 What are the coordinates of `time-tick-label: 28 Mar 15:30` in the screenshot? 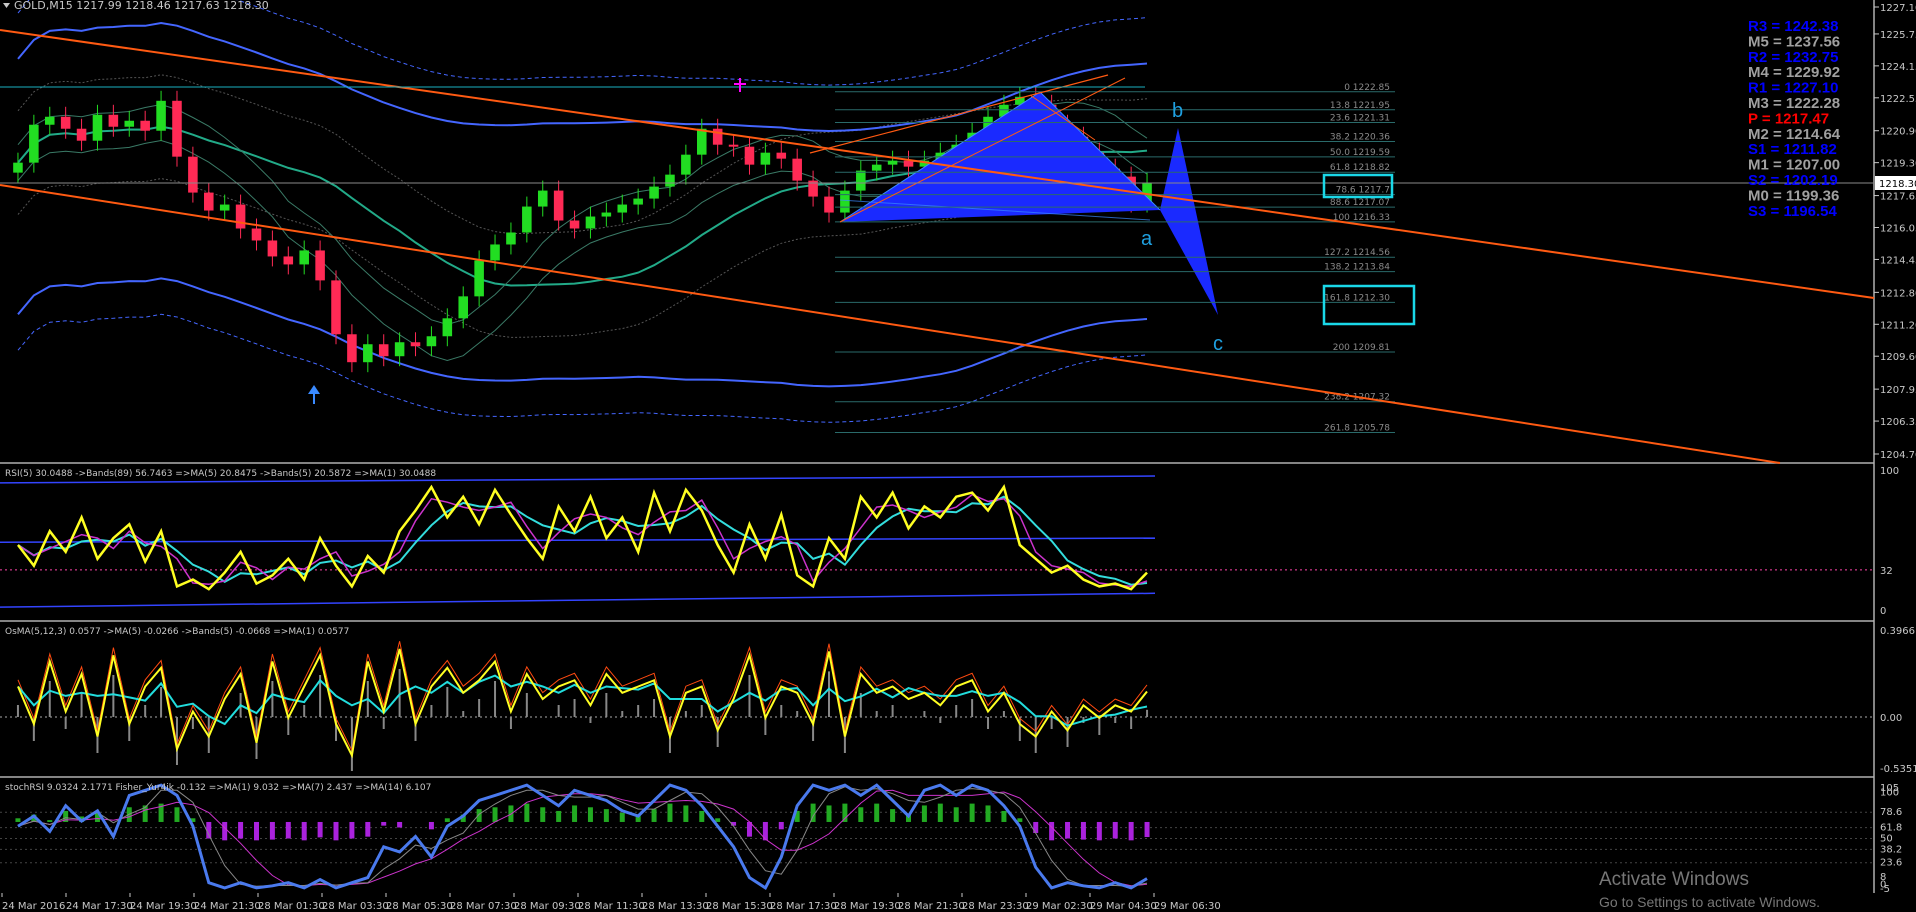 It's located at (739, 906).